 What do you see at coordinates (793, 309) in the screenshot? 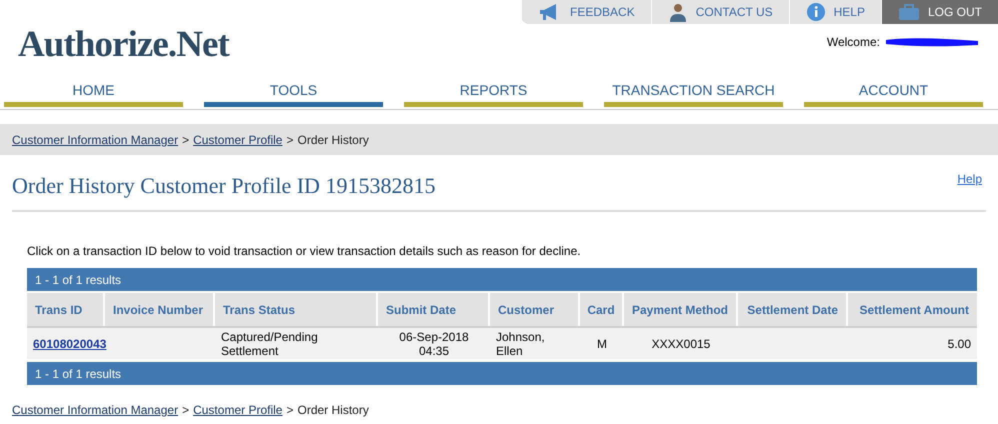
I see `column-header: Settlement Date` at bounding box center [793, 309].